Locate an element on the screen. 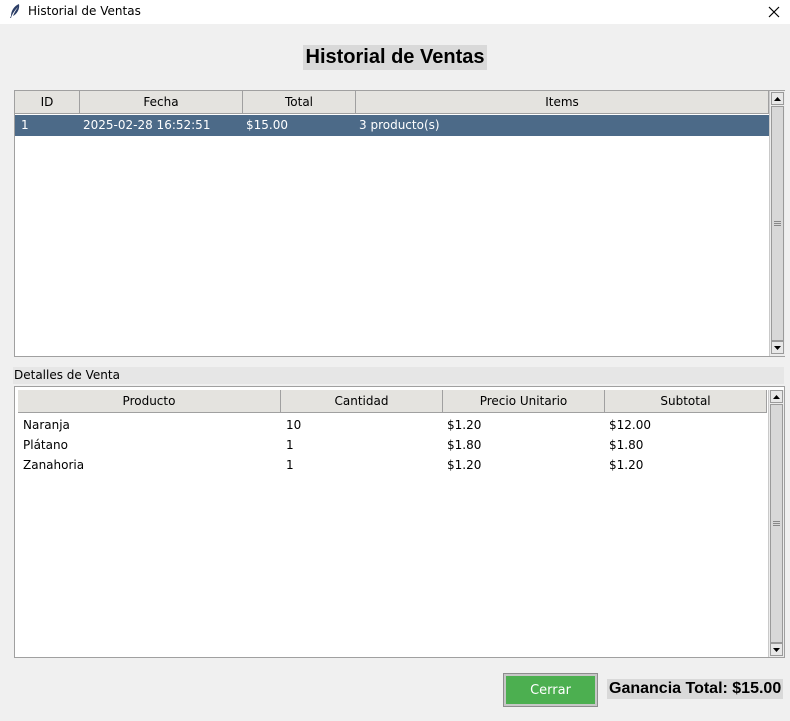 This screenshot has height=721, width=790. details-section-label: Detalles de Venta is located at coordinates (398, 375).